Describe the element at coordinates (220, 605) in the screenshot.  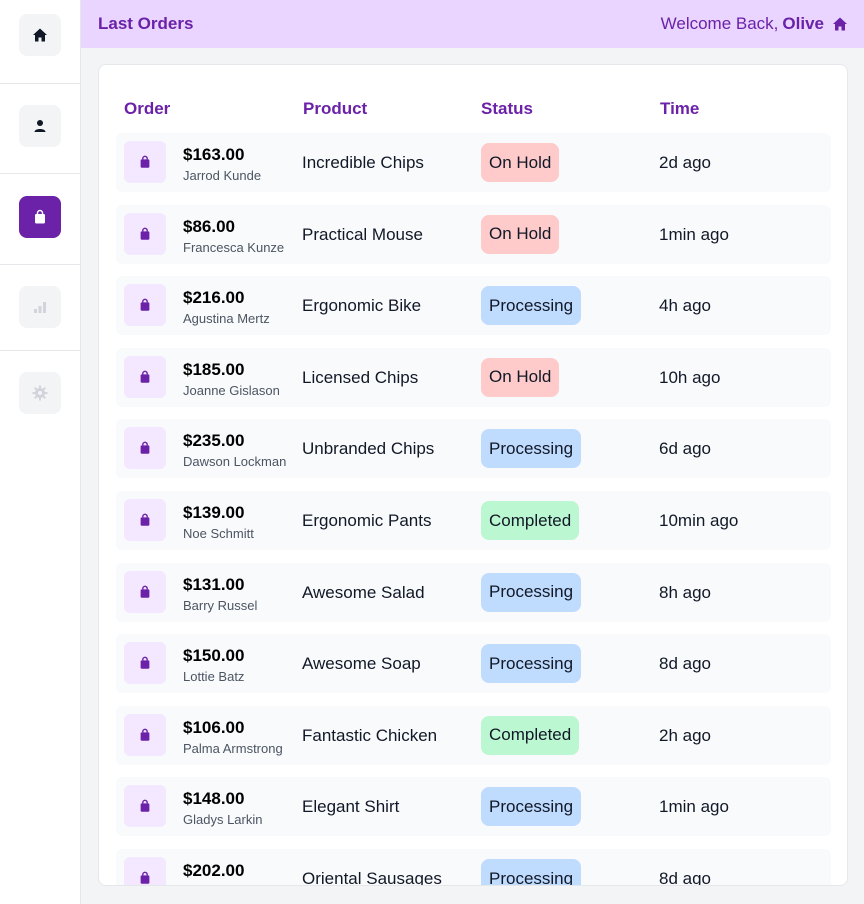
I see `customer-name: Barry Russel` at that location.